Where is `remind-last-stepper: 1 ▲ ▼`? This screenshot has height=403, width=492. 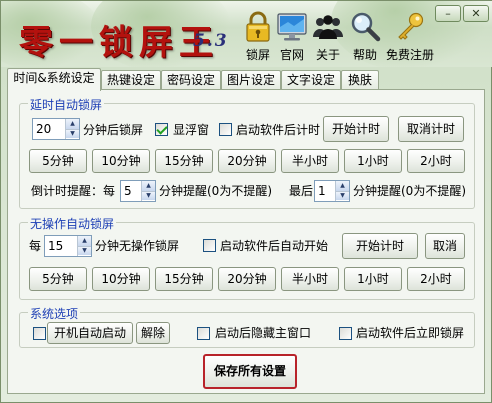 remind-last-stepper: 1 ▲ ▼ is located at coordinates (332, 191).